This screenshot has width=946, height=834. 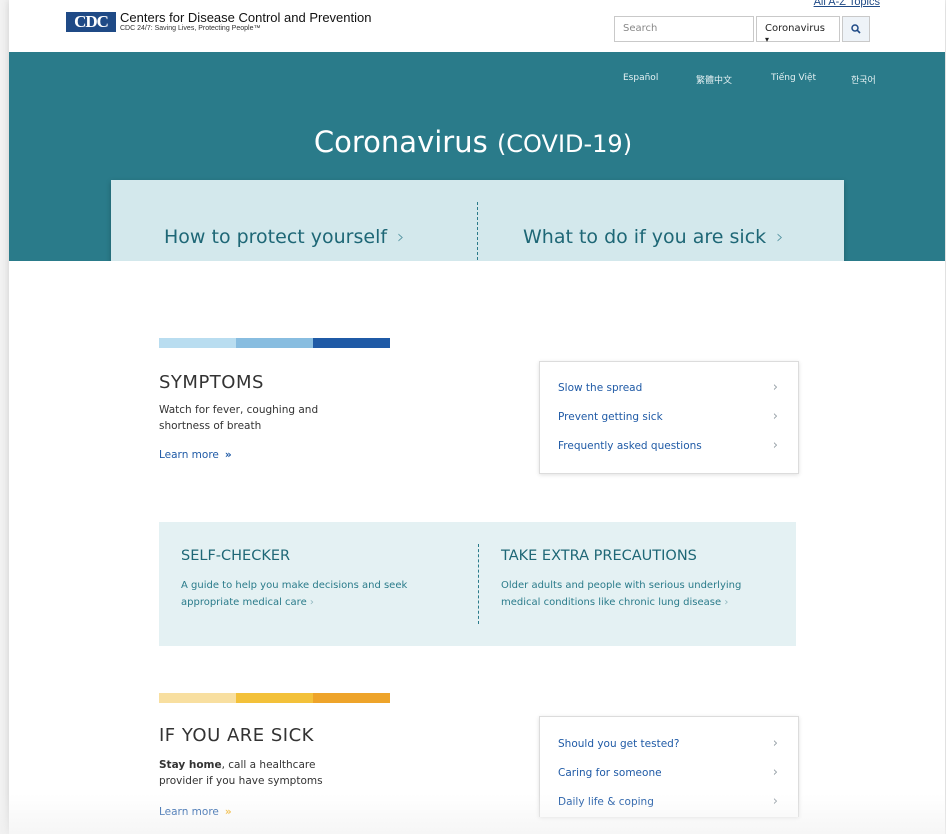 What do you see at coordinates (669, 802) in the screenshot?
I see `link-daily-life-coping: Daily life & coping ›` at bounding box center [669, 802].